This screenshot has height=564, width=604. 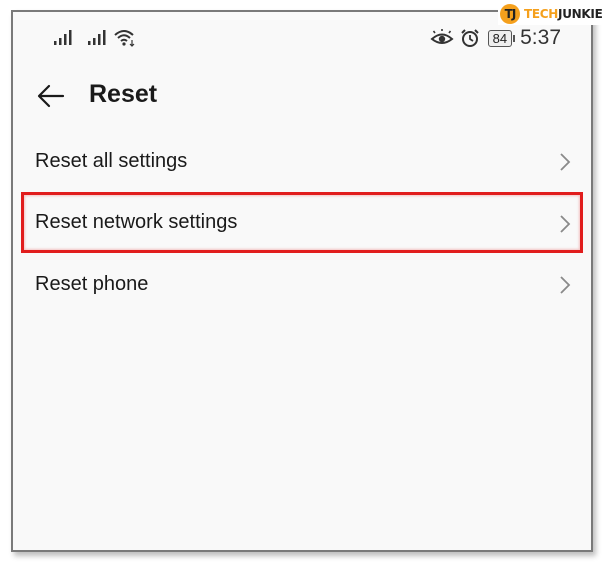 What do you see at coordinates (123, 94) in the screenshot?
I see `page-title: Reset` at bounding box center [123, 94].